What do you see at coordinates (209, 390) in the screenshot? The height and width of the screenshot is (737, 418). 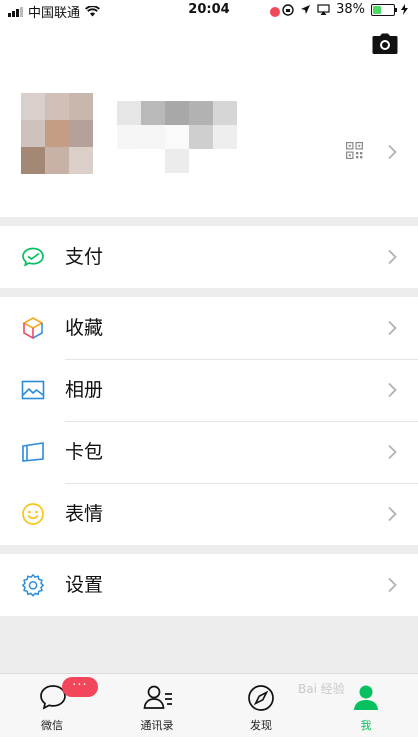 I see `menu-item-album: 相册` at bounding box center [209, 390].